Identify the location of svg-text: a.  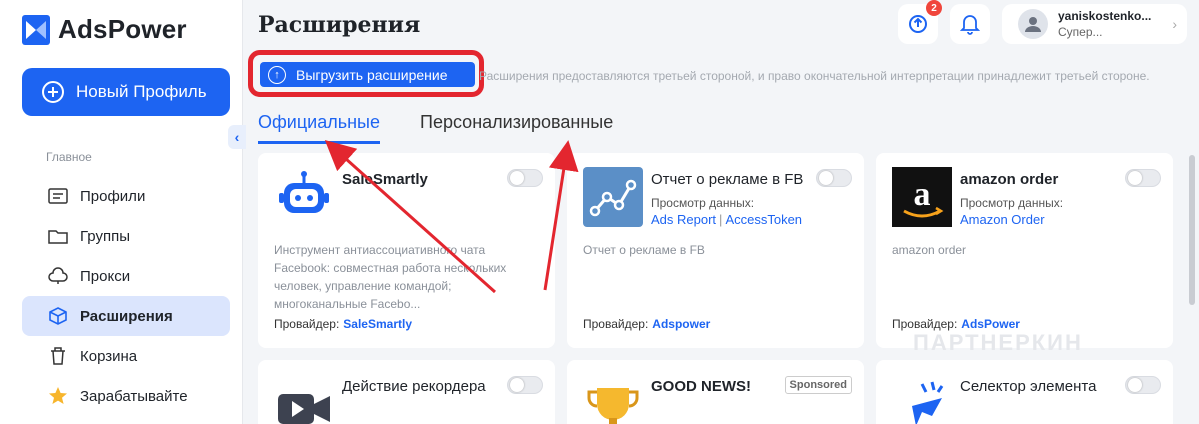
(922, 194).